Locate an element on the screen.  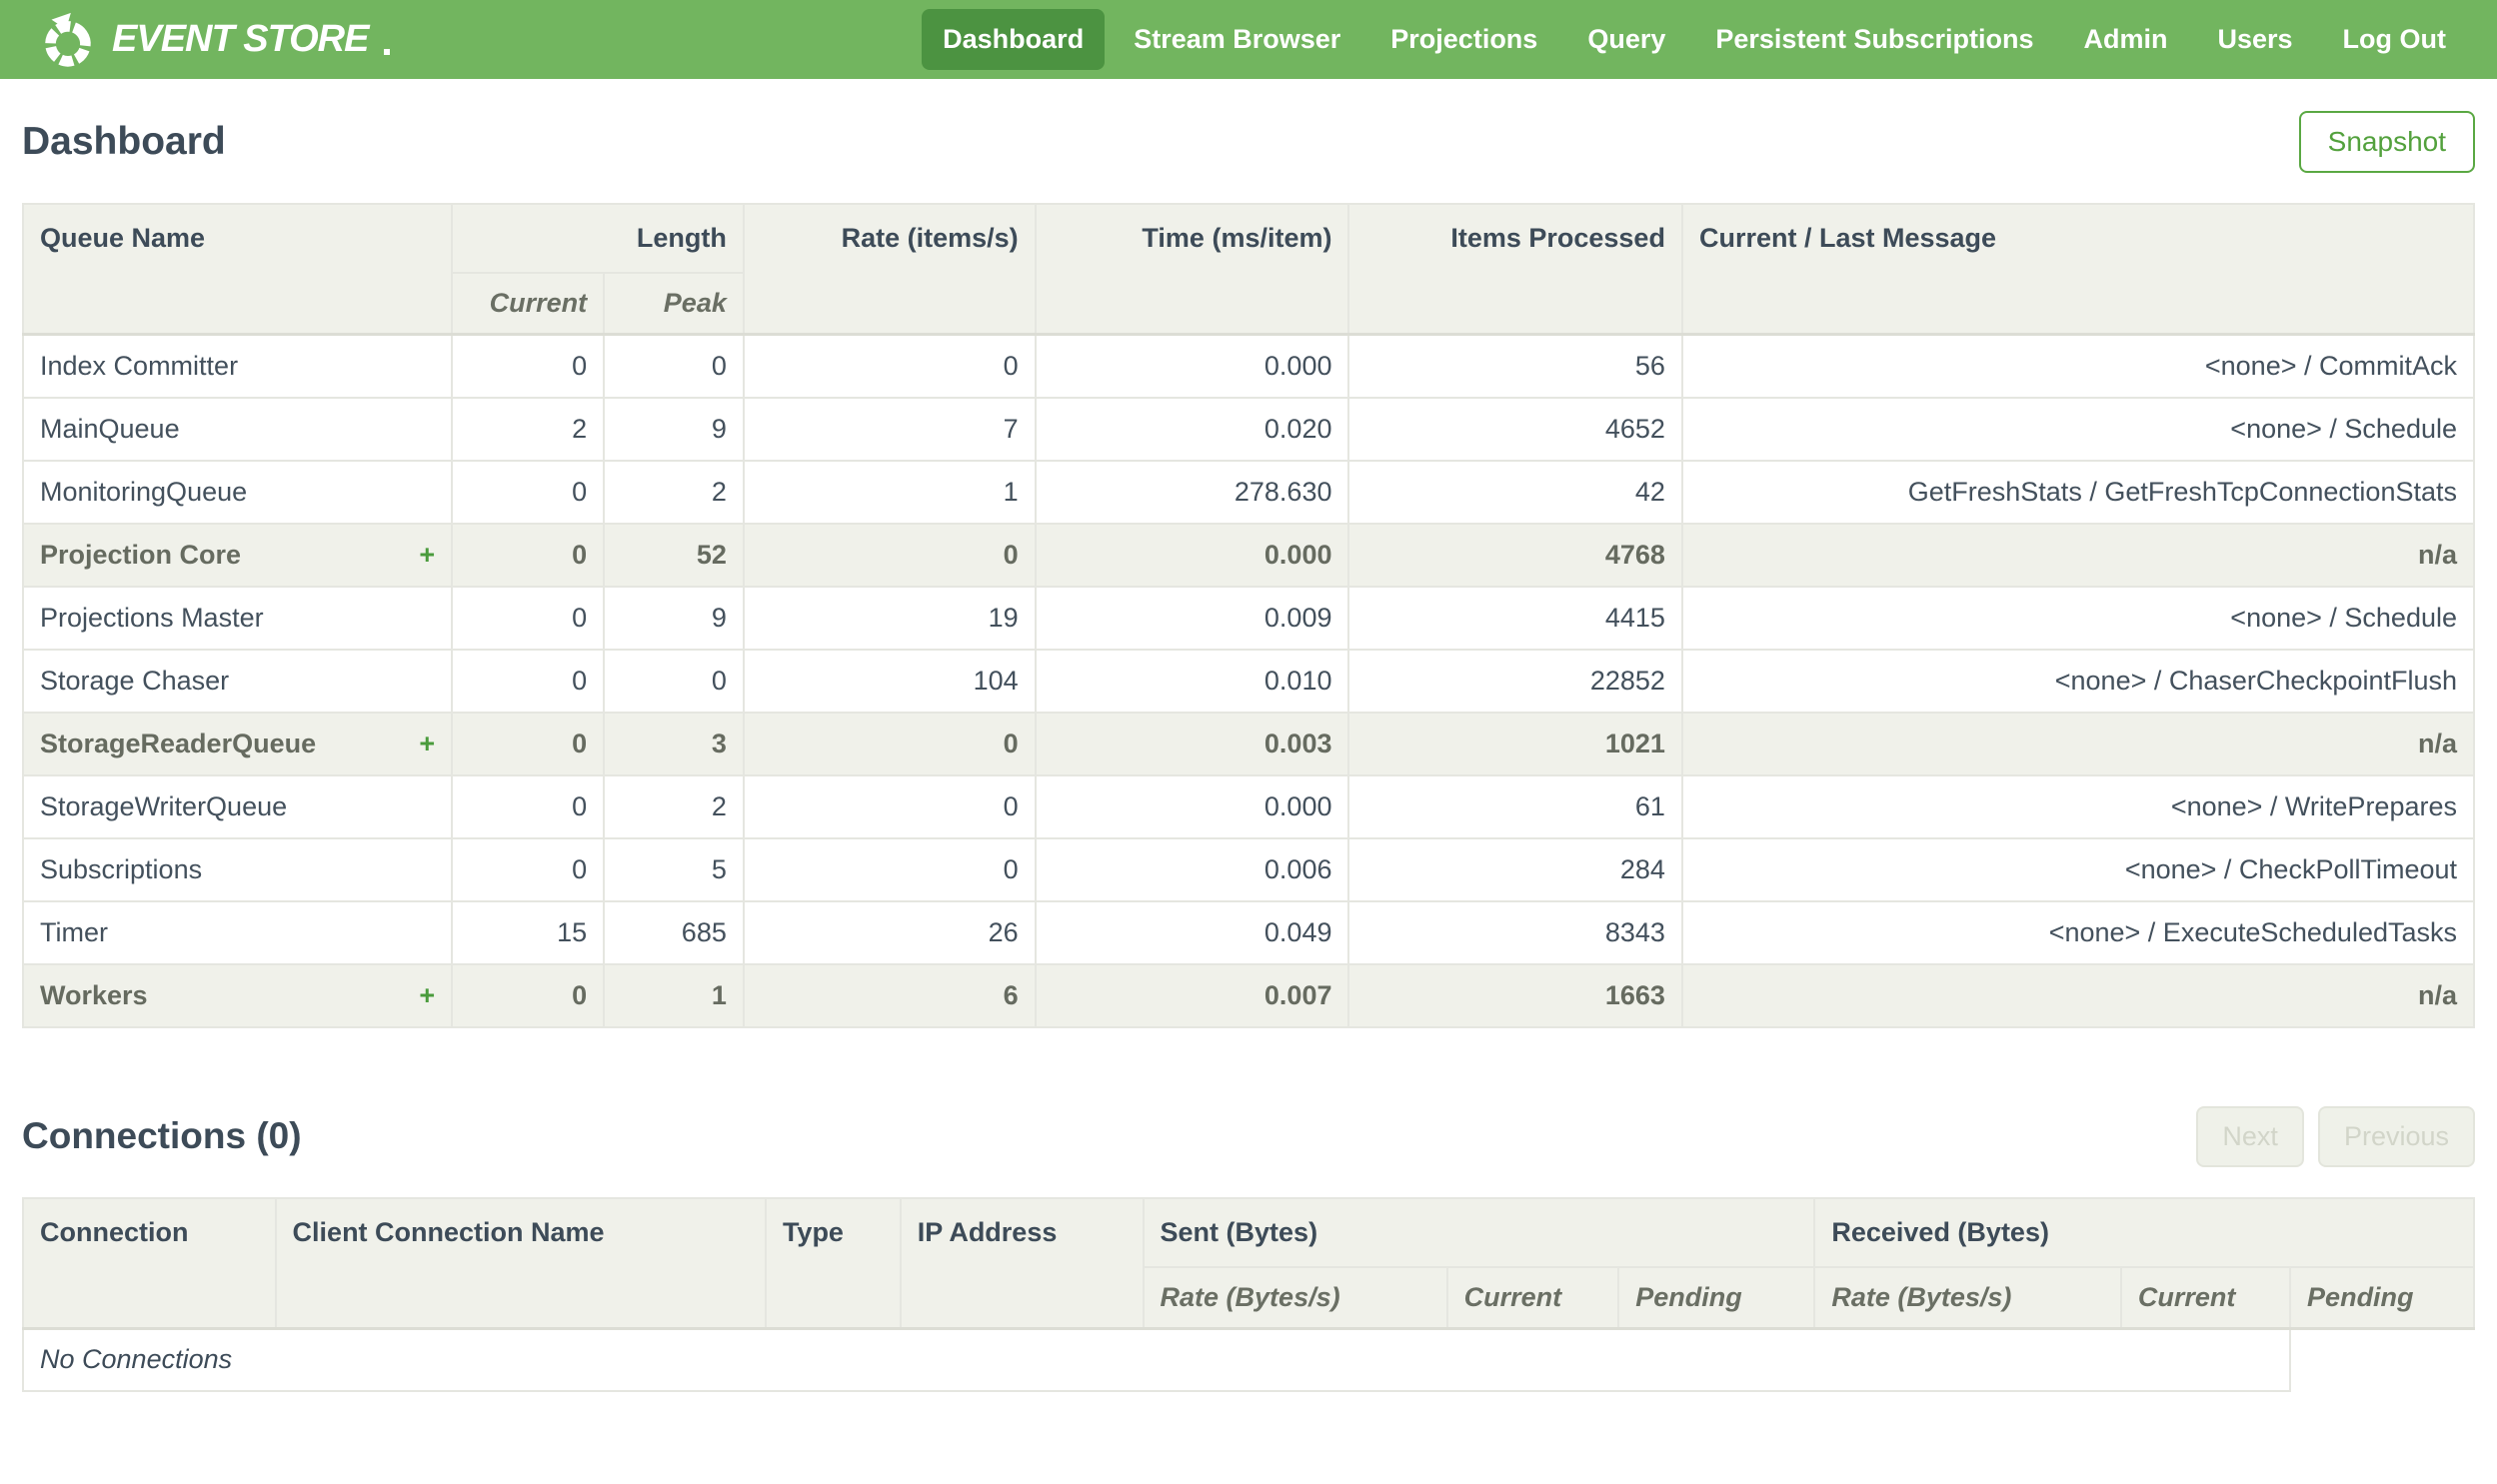
col-header-rate: Rate (items/s) is located at coordinates (889, 269).